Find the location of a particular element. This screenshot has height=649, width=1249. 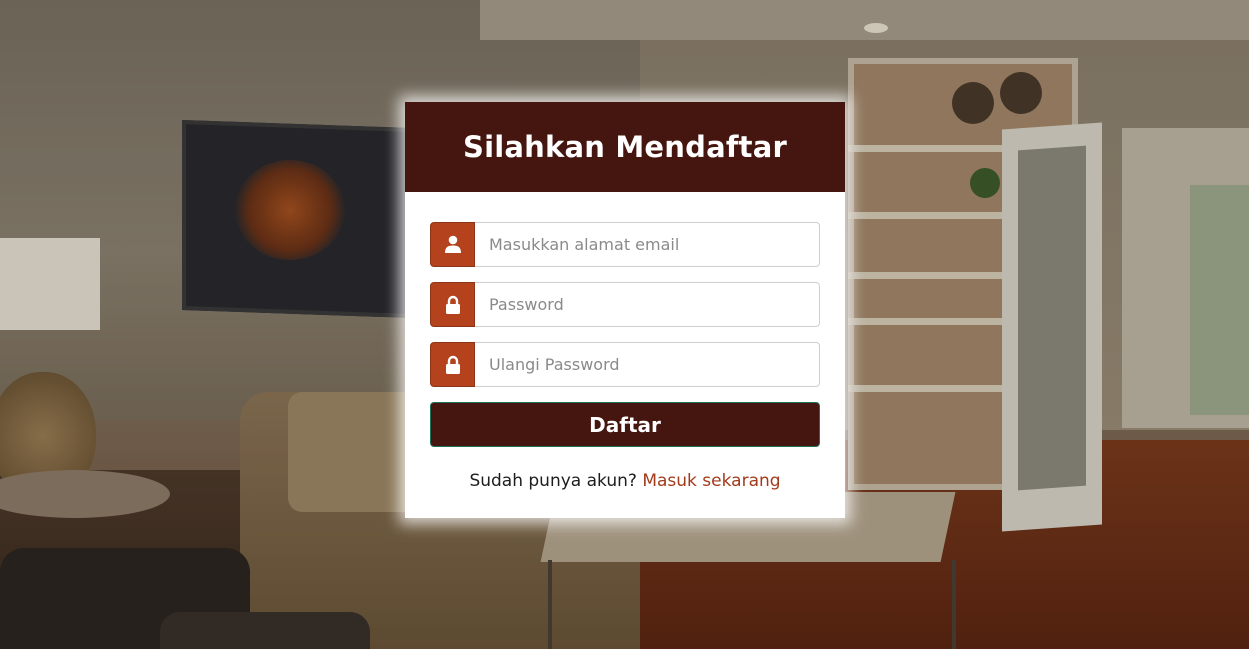

password-confirm-input-group is located at coordinates (625, 364).